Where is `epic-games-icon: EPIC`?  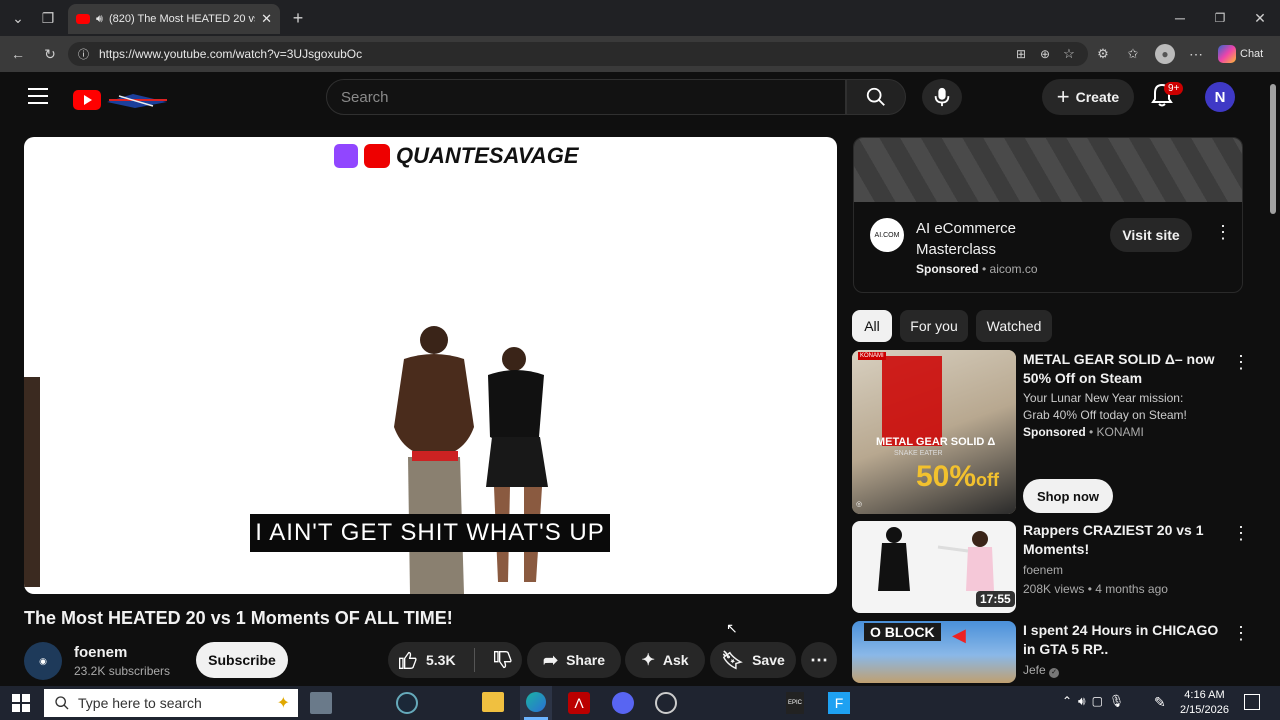 epic-games-icon: EPIC is located at coordinates (795, 703).